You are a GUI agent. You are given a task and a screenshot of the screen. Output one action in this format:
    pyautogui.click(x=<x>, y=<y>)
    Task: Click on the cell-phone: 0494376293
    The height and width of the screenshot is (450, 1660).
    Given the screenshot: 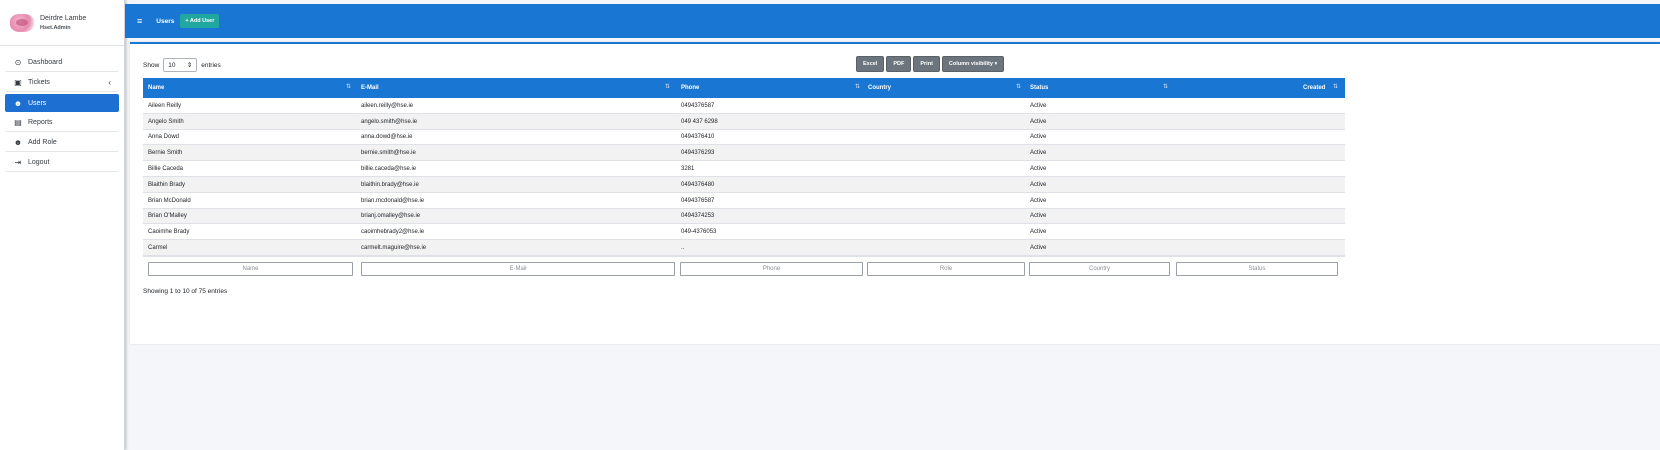 What is the action you would take?
    pyautogui.click(x=698, y=153)
    